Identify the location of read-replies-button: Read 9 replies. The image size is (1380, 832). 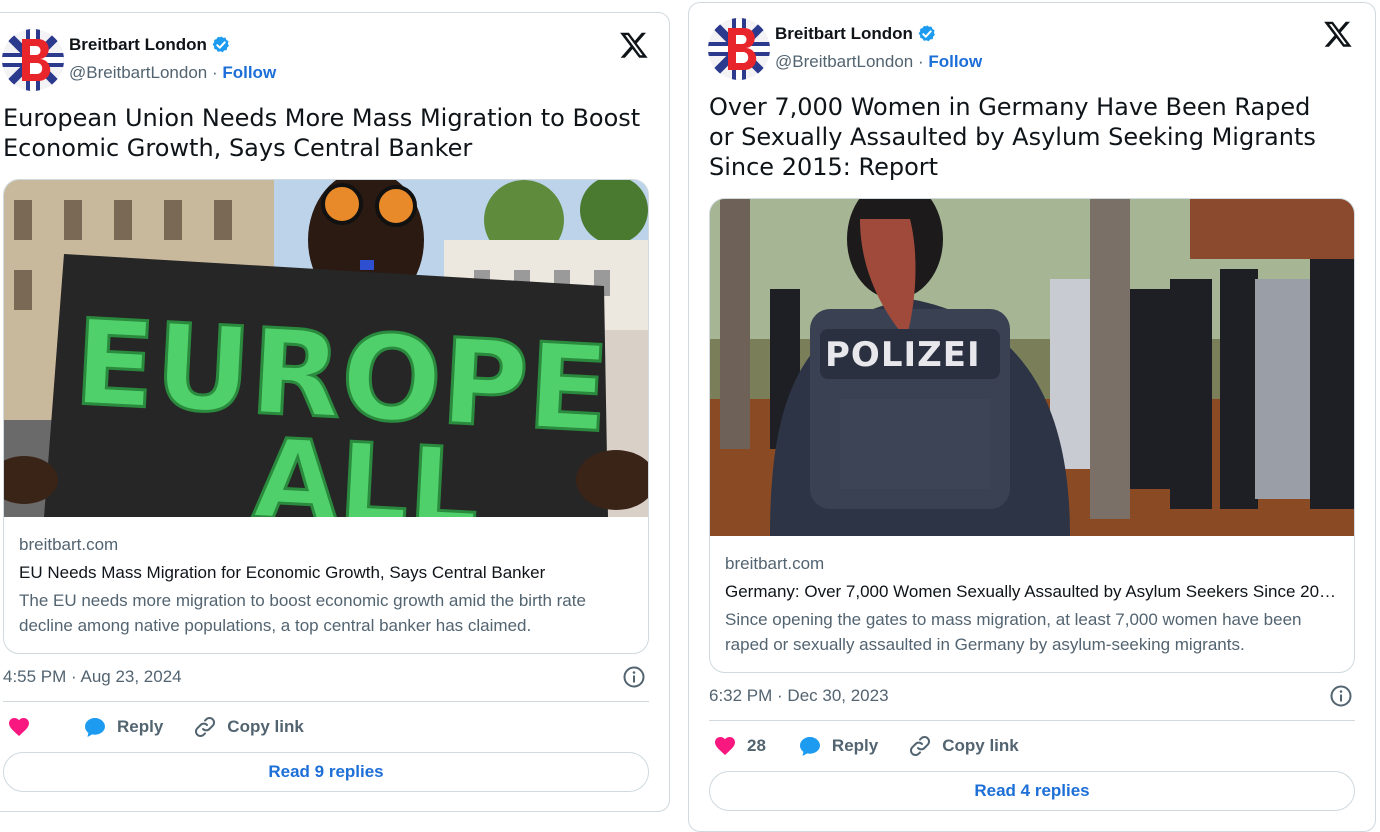
(326, 772).